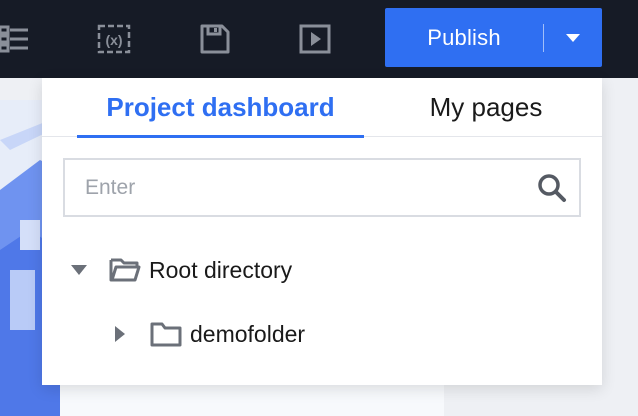 The image size is (638, 416). What do you see at coordinates (573, 38) in the screenshot?
I see `caret-down-icon` at bounding box center [573, 38].